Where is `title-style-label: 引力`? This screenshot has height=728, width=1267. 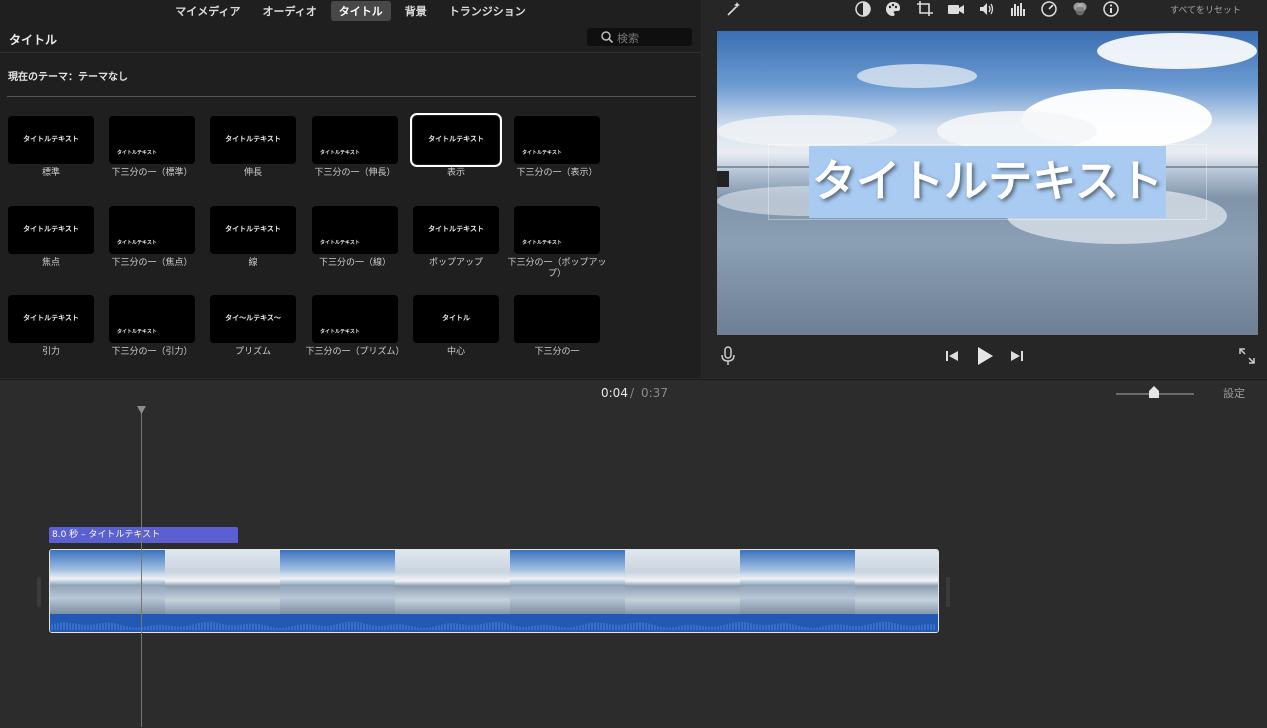
title-style-label: 引力 is located at coordinates (50, 352).